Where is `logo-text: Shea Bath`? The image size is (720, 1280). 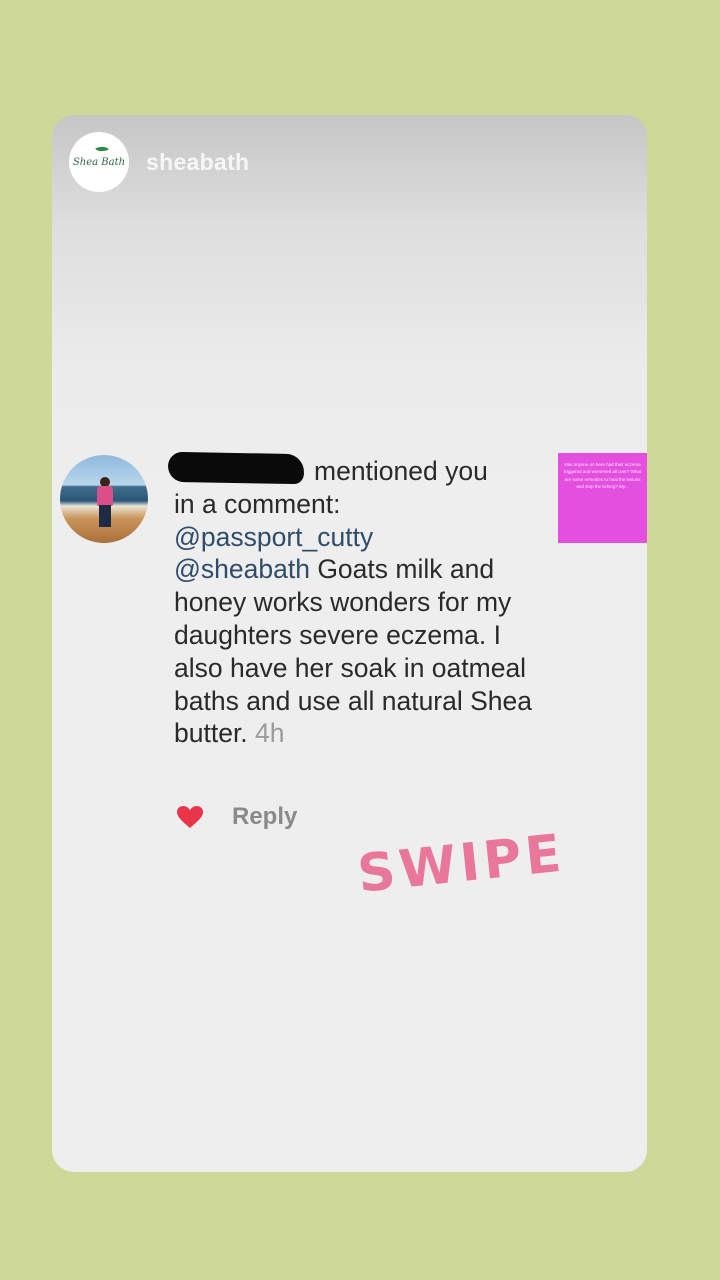
logo-text: Shea Bath is located at coordinates (99, 162).